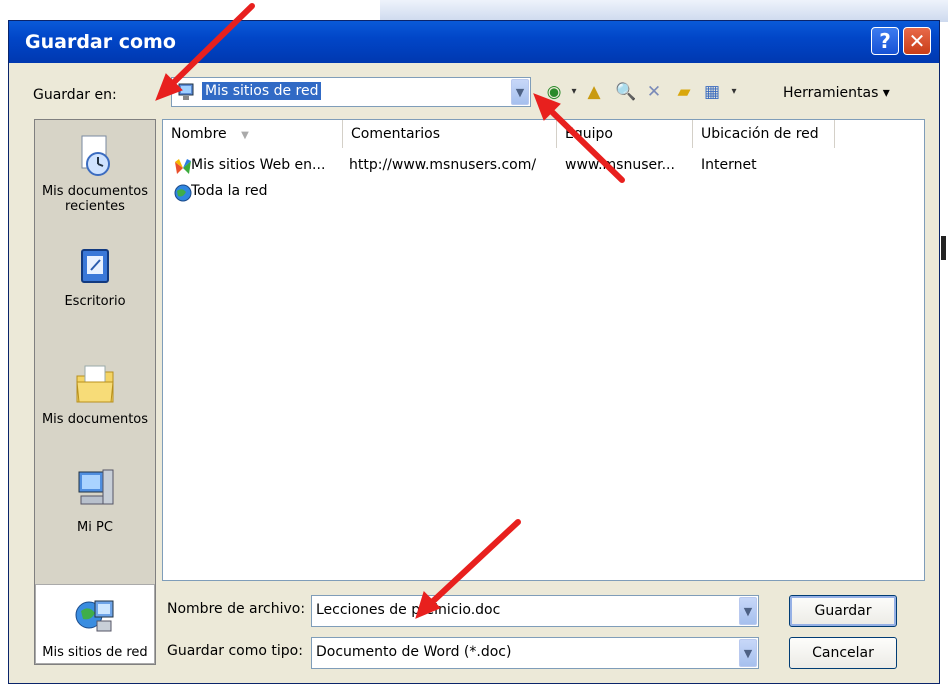 The height and width of the screenshot is (686, 948). I want to click on tools-menu: Herramientas ▾, so click(836, 93).